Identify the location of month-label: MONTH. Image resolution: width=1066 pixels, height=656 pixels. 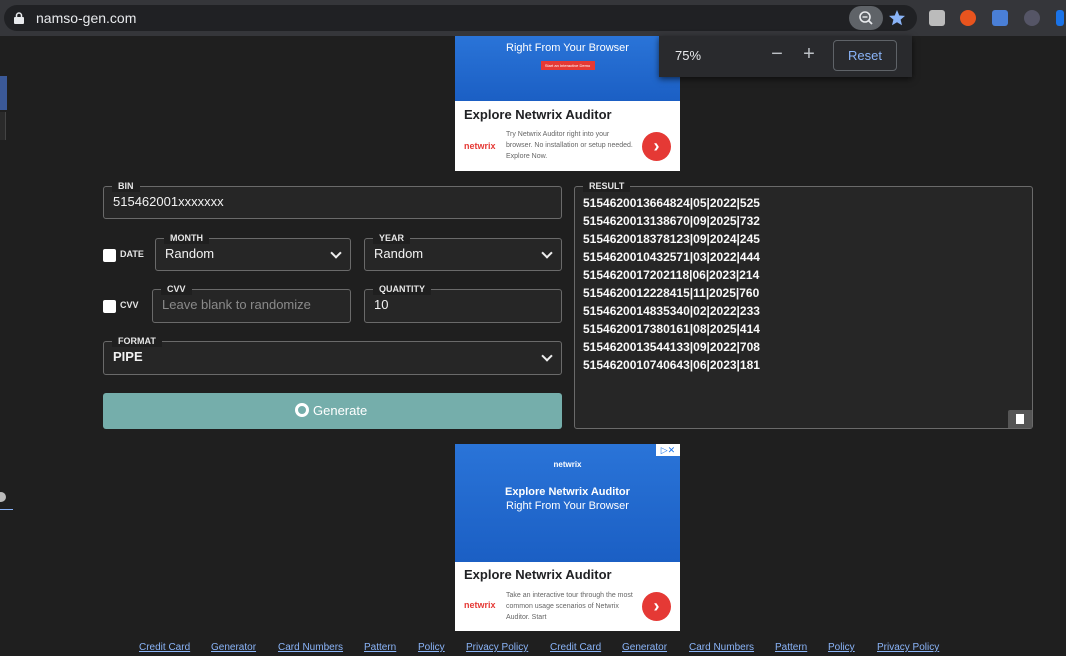
(186, 238).